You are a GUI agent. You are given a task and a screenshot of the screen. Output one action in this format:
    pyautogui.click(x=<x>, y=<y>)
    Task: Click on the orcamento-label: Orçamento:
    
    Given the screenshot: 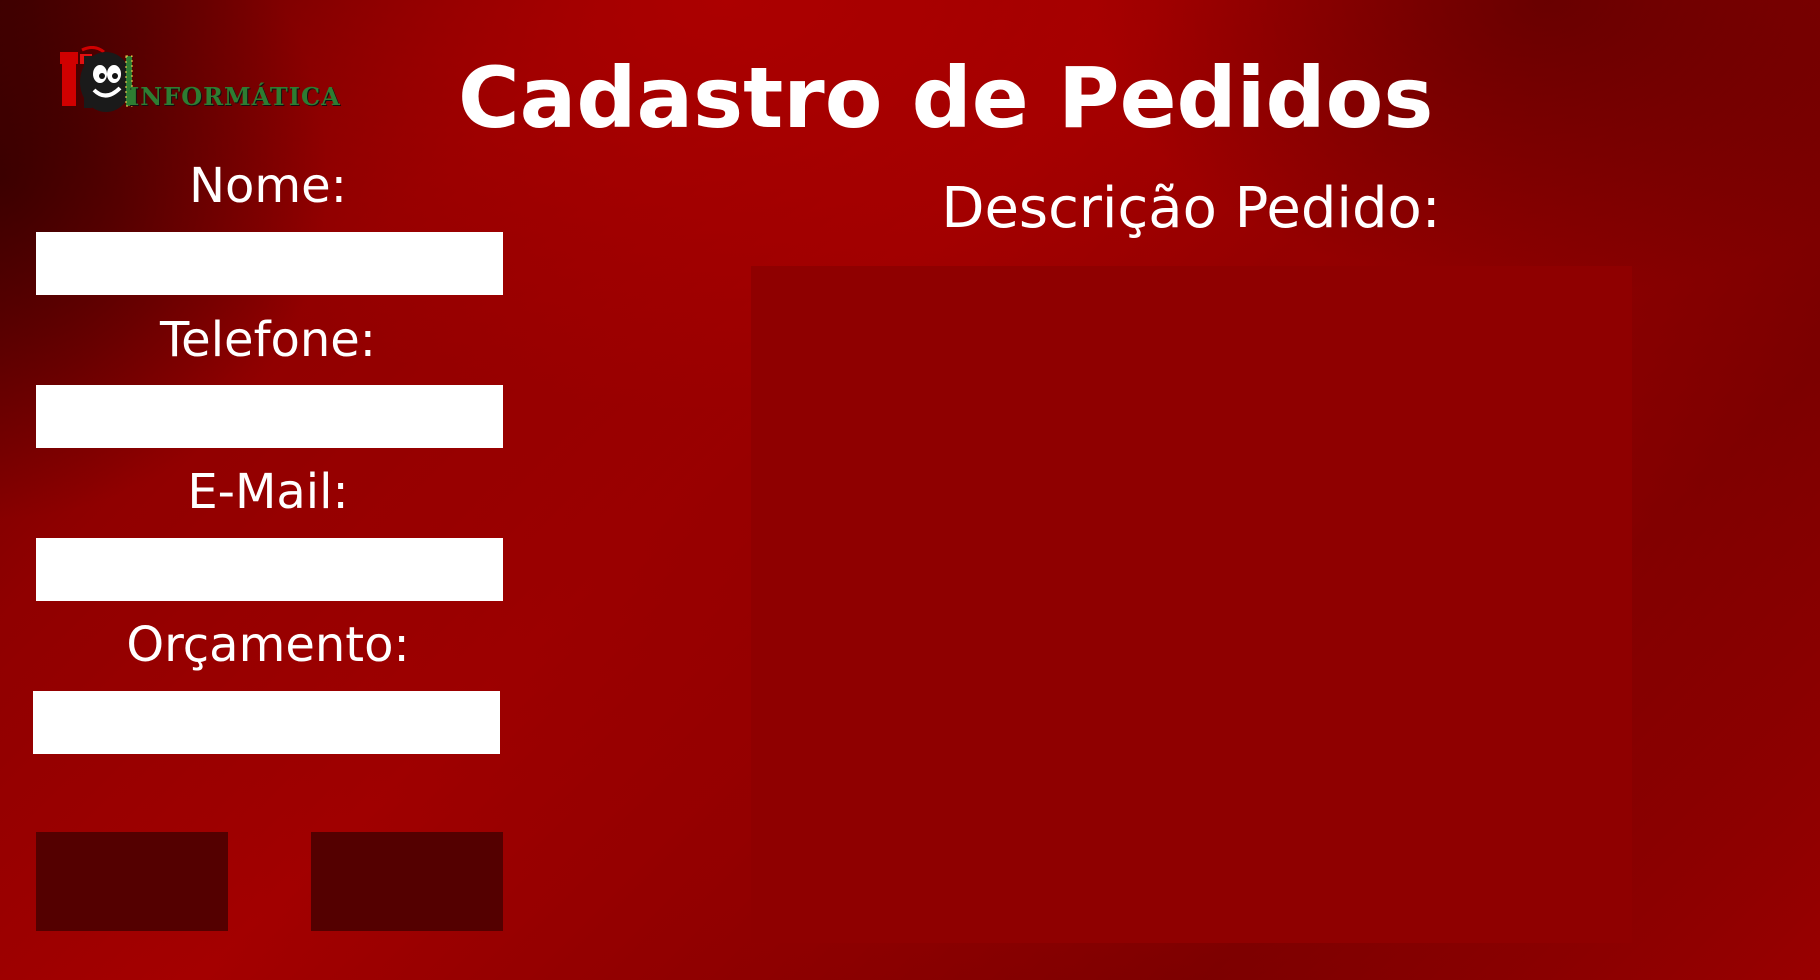 What is the action you would take?
    pyautogui.click(x=268, y=645)
    